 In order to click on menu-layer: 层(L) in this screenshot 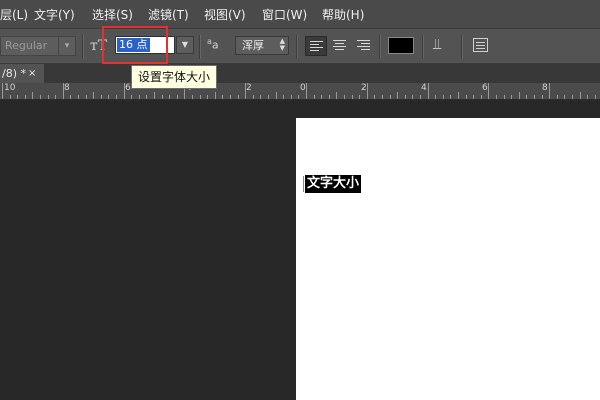, I will do `click(14, 14)`.